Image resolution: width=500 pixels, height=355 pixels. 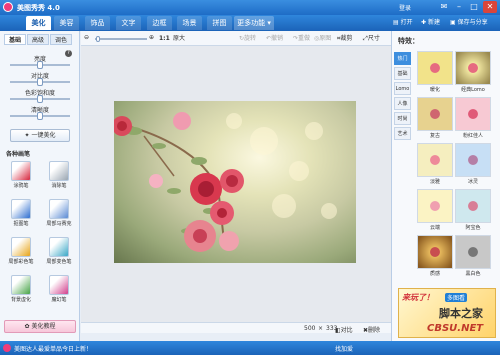 I want to click on brush-eraser: 消除笔, so click(x=59, y=176).